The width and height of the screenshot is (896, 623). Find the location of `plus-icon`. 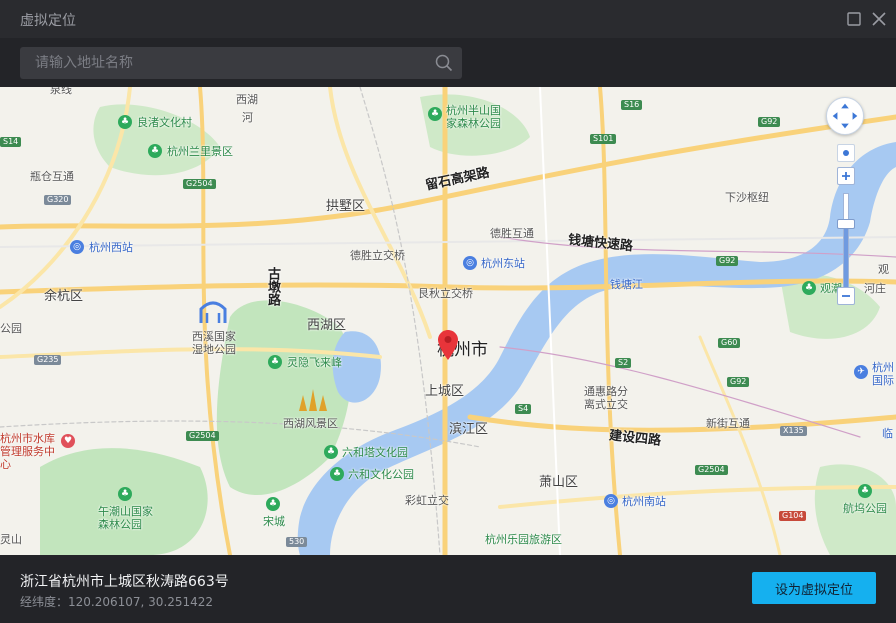

plus-icon is located at coordinates (846, 176).